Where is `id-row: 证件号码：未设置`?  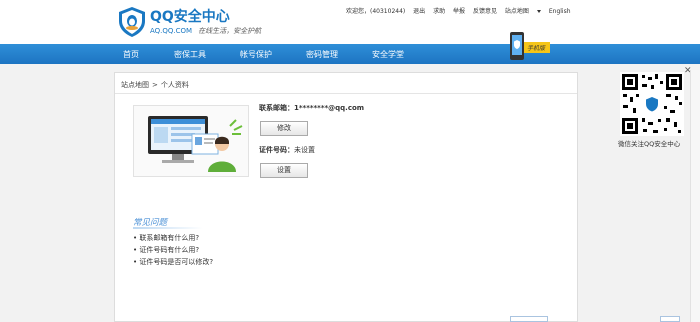
id-row: 证件号码：未设置 is located at coordinates (287, 150).